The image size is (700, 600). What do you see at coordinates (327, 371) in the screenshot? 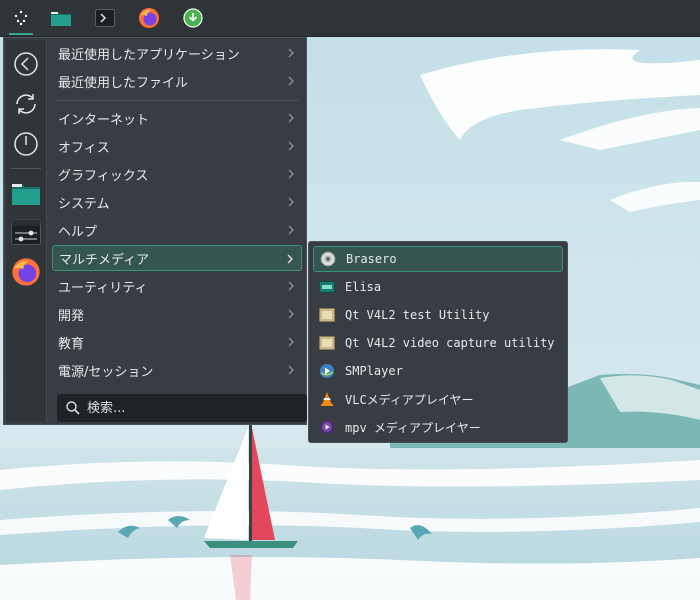
I see `smplayer-icon` at bounding box center [327, 371].